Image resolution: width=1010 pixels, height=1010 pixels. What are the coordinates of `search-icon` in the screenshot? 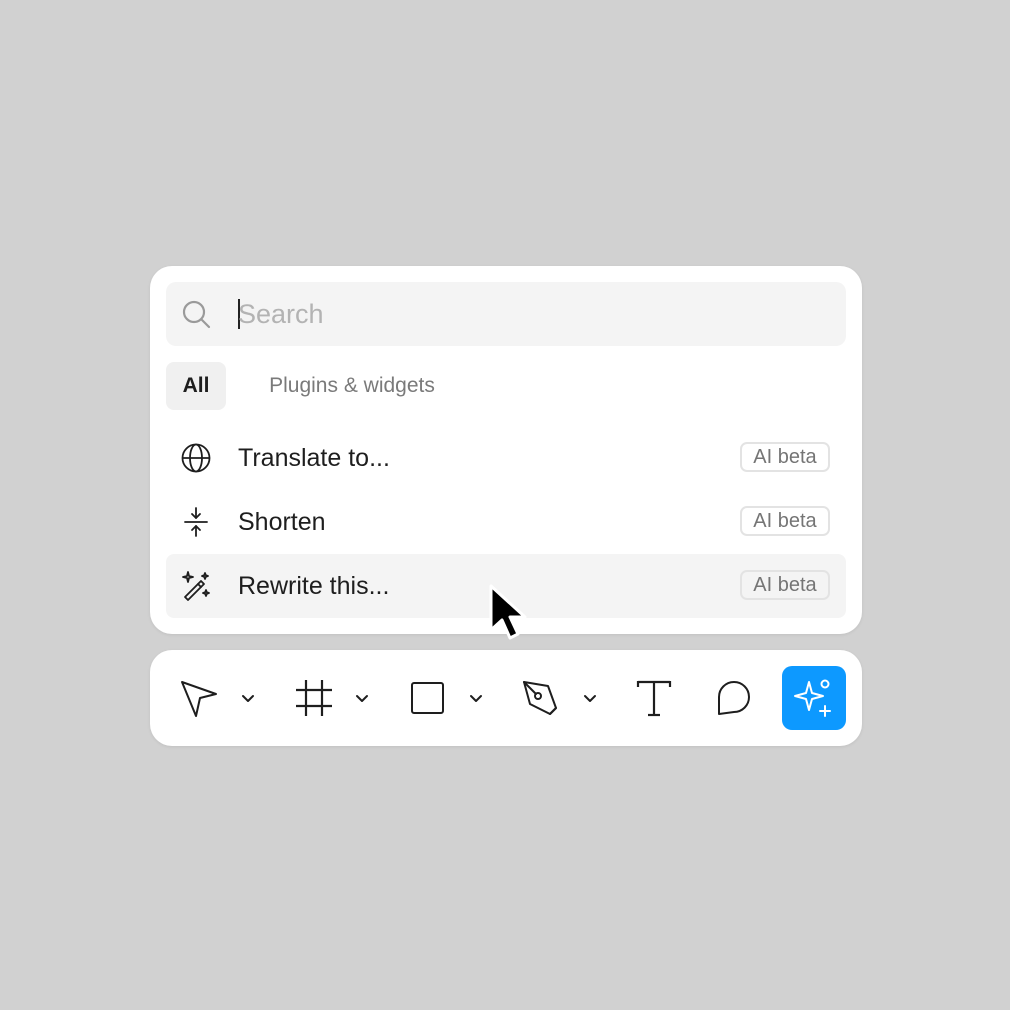 It's located at (196, 314).